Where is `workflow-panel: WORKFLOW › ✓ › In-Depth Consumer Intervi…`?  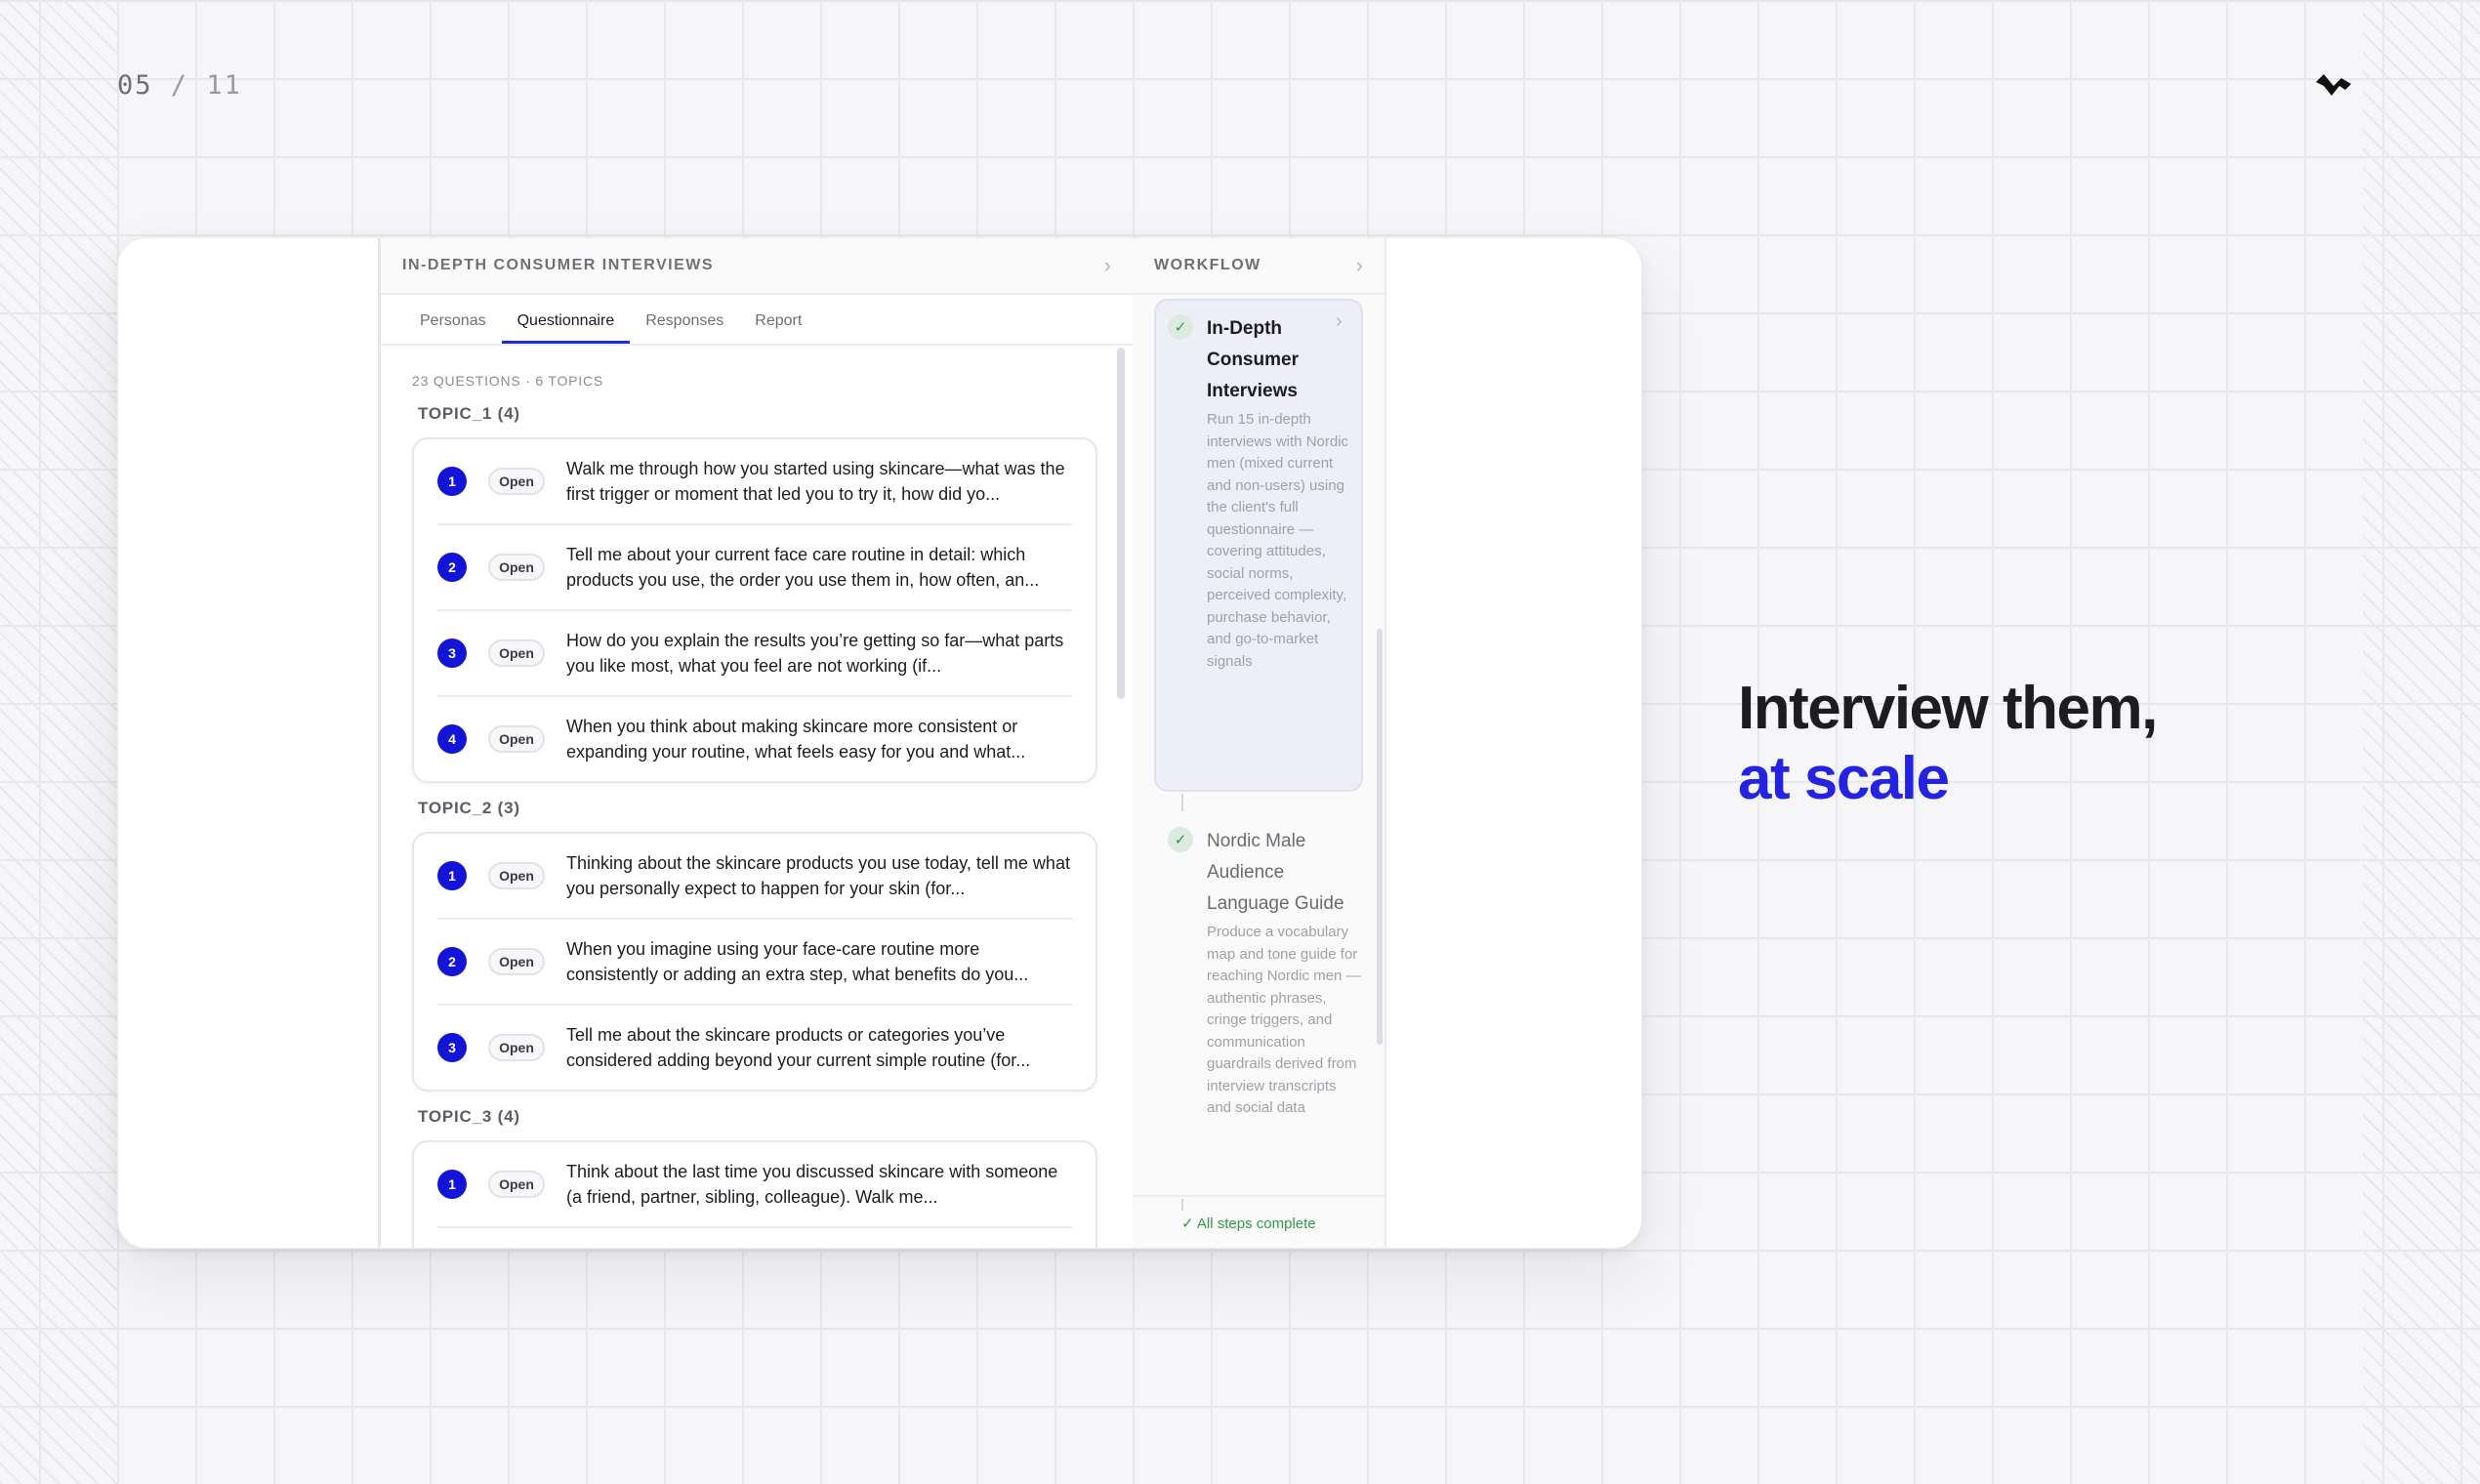 workflow-panel: WORKFLOW › ✓ › In-Depth Consumer Intervi… is located at coordinates (1259, 743).